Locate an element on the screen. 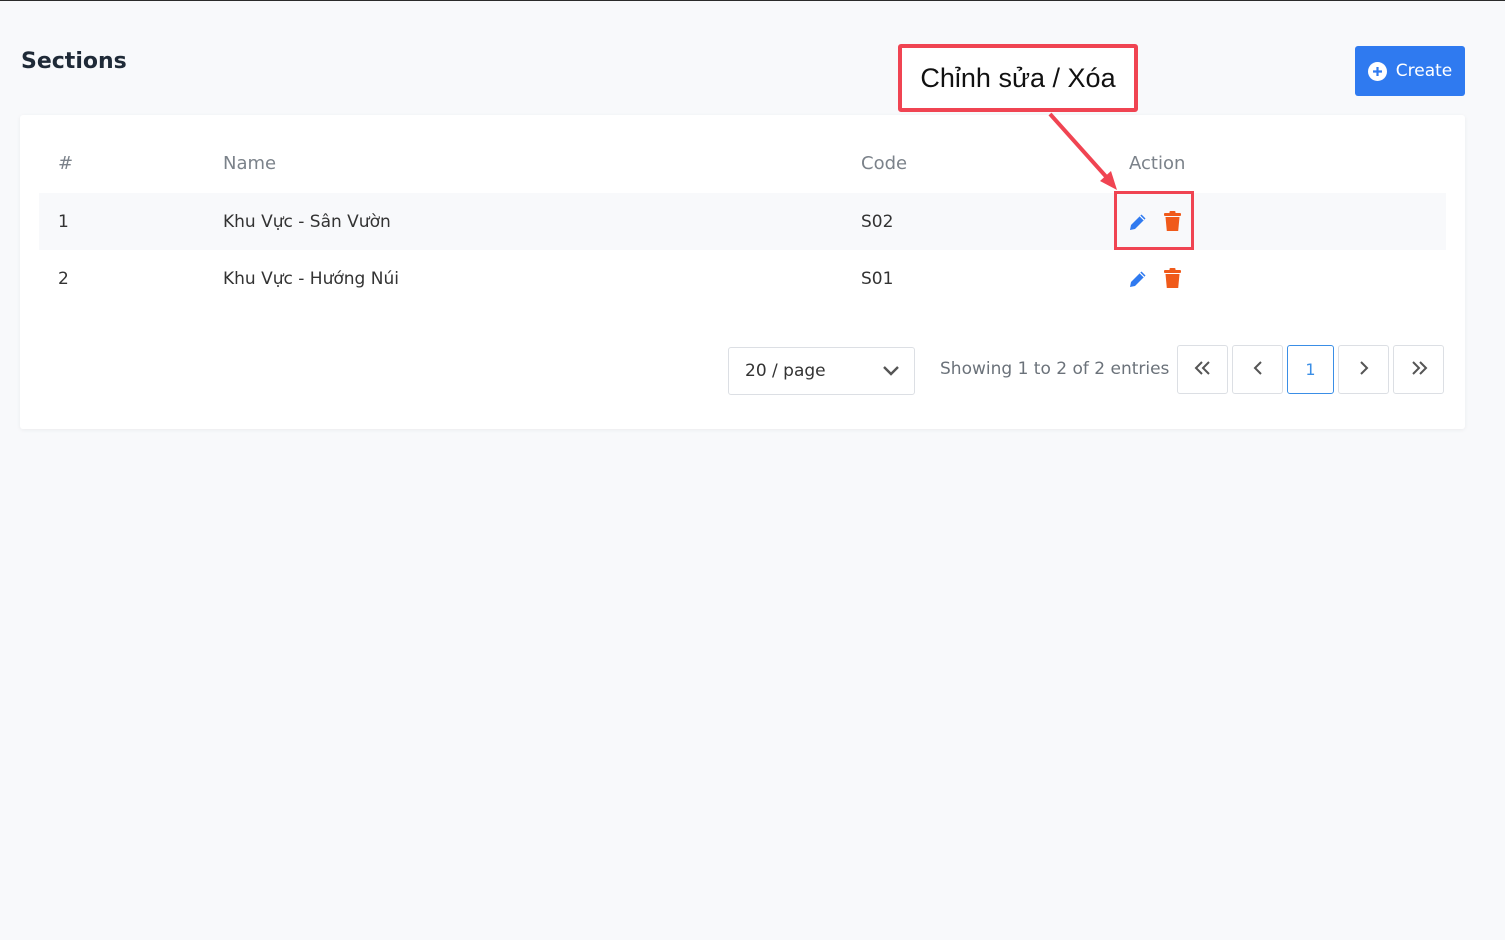 The height and width of the screenshot is (940, 1505). annotation-label: Chỉnh sửa / Xóa is located at coordinates (1018, 77).